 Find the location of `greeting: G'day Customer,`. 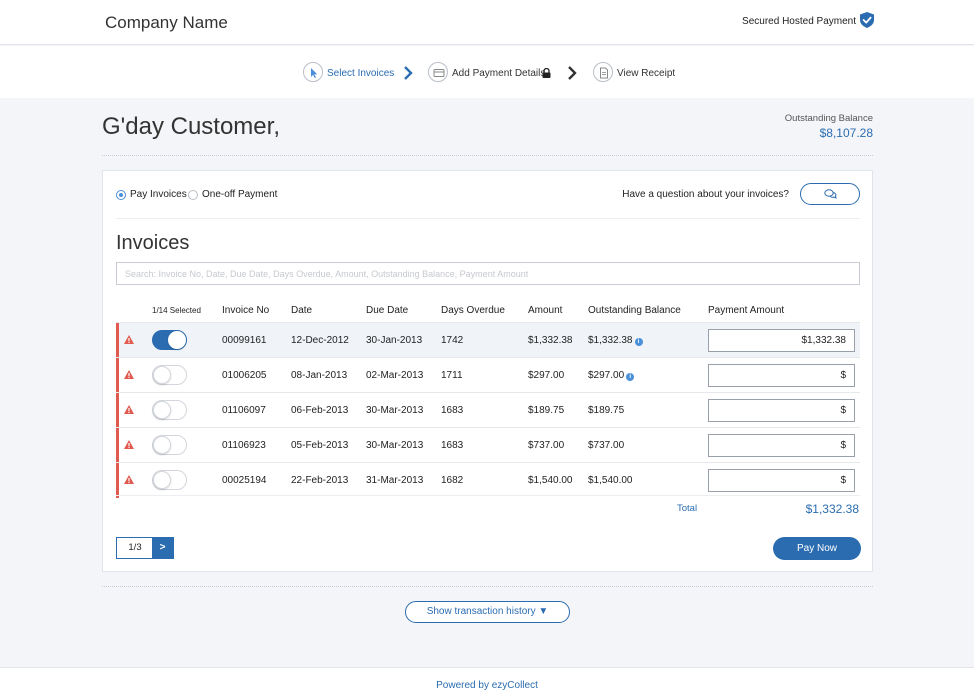

greeting: G'day Customer, is located at coordinates (191, 126).